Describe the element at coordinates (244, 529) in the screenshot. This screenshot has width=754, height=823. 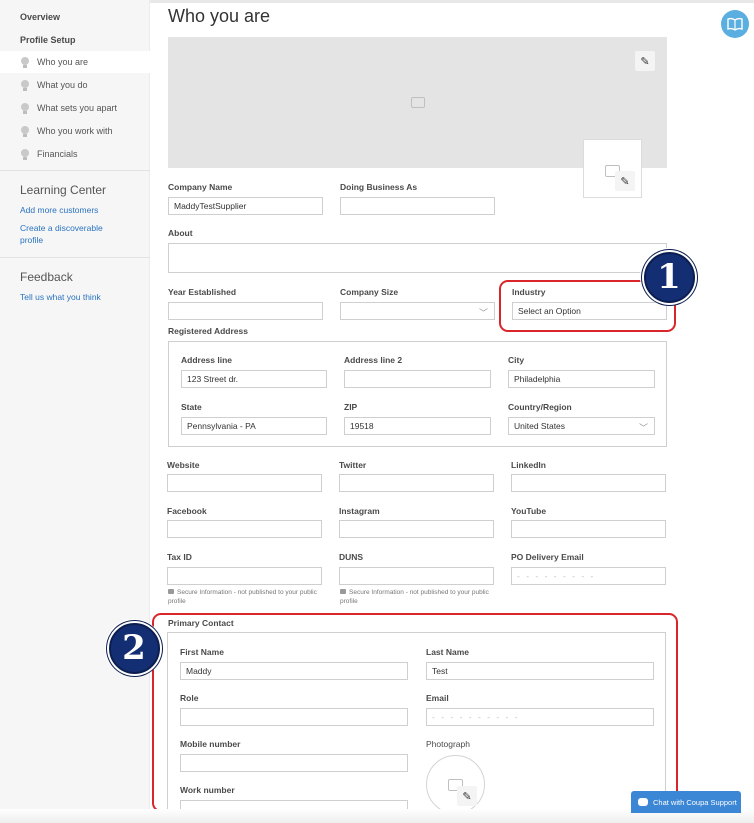
I see `facebook-input` at that location.